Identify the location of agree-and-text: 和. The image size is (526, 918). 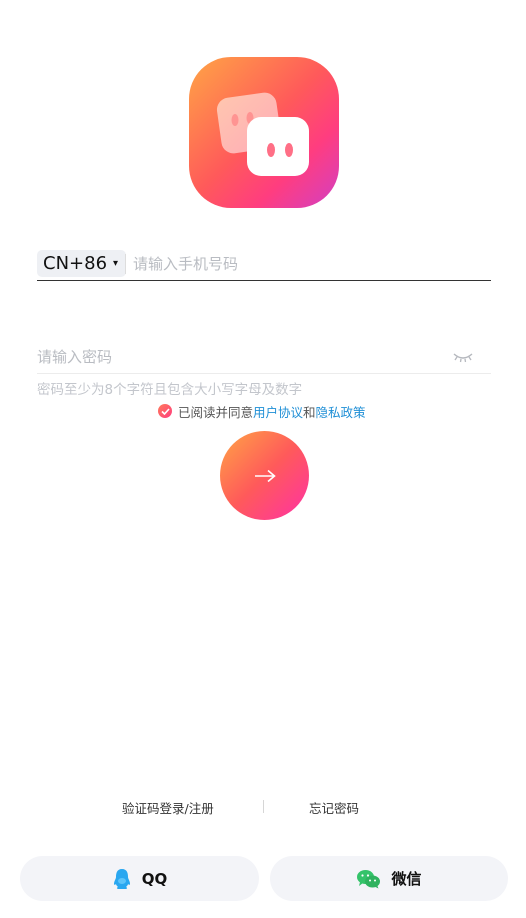
(309, 412).